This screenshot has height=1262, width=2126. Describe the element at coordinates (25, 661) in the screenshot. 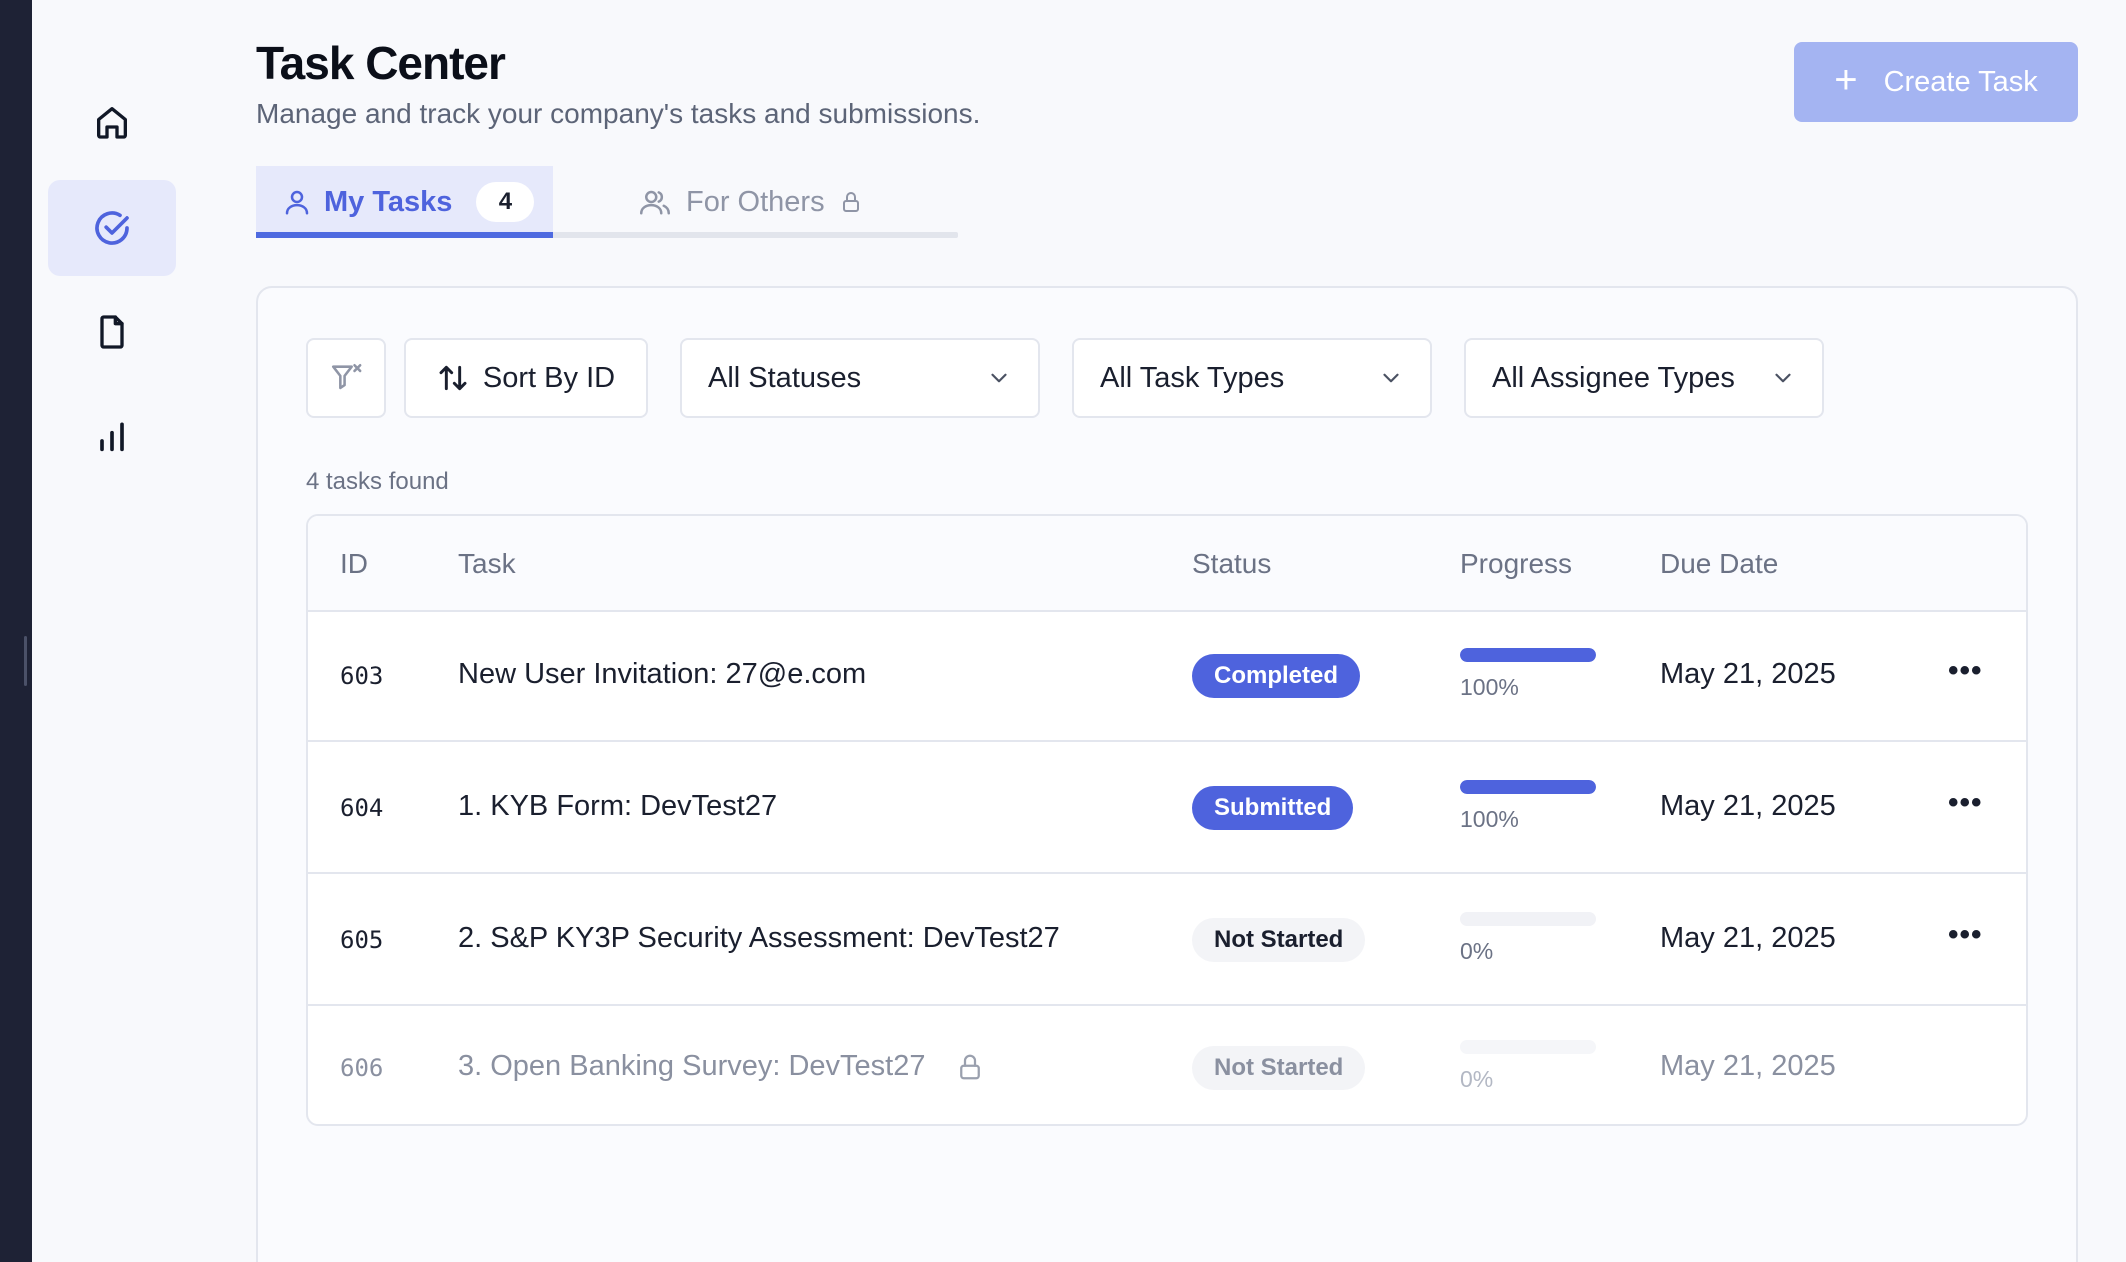

I see `resize-handle` at that location.